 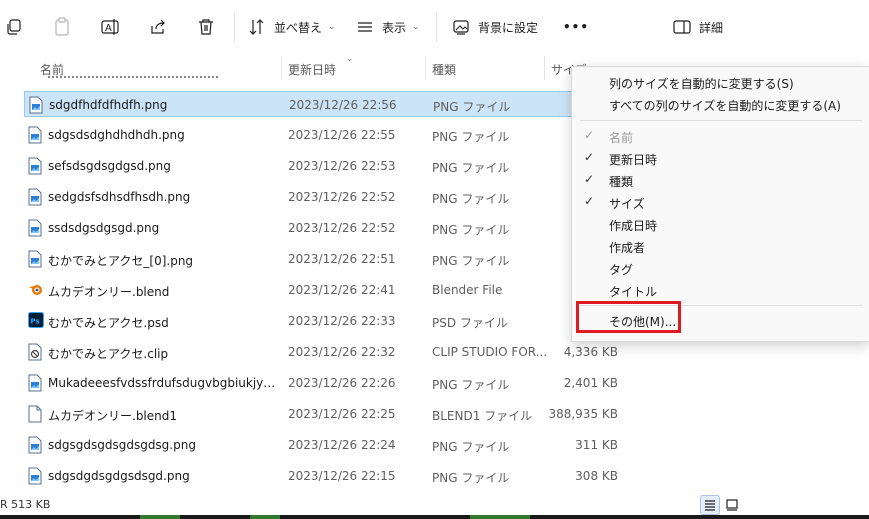 What do you see at coordinates (495, 27) in the screenshot?
I see `set-wallpaper-button: 背景に設定` at bounding box center [495, 27].